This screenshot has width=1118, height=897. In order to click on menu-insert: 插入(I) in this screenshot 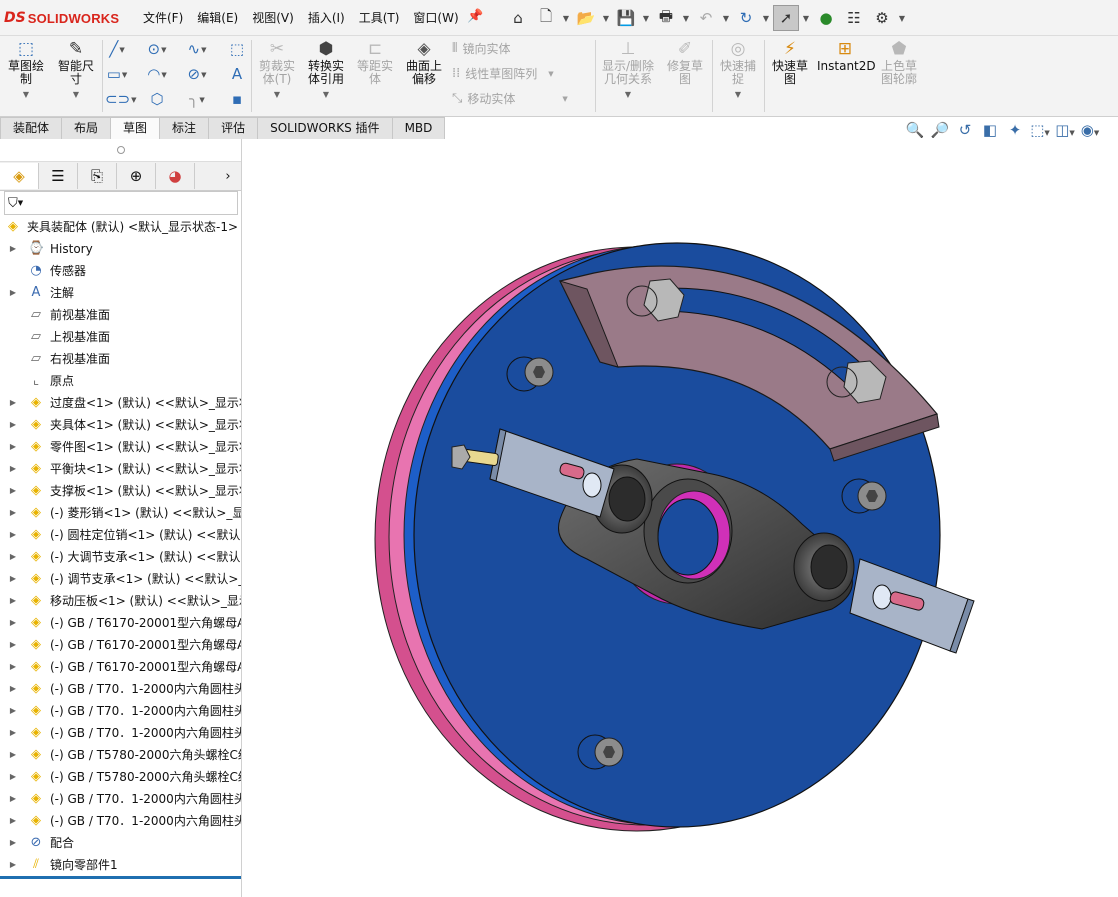, I will do `click(326, 18)`.